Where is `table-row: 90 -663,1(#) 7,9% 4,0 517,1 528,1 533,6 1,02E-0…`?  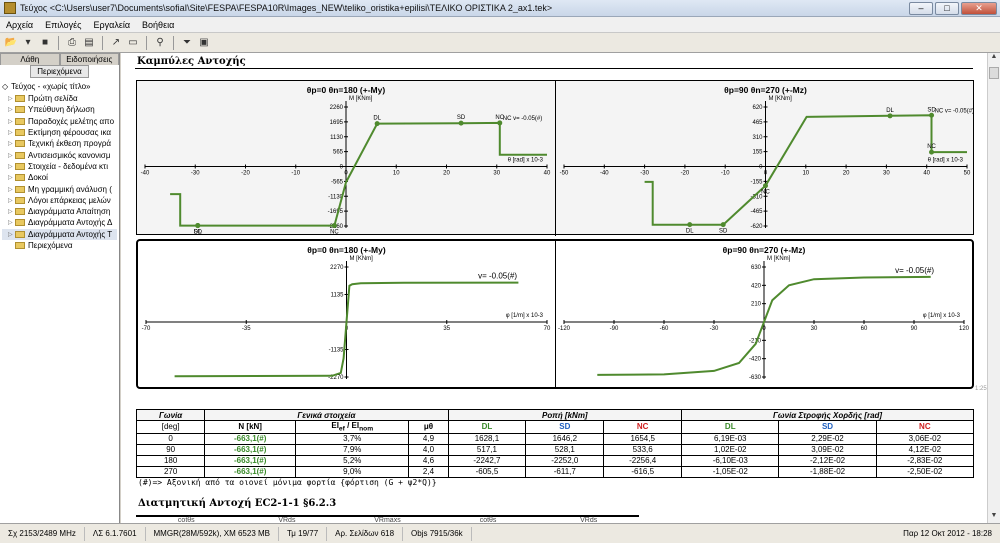
table-row: 90 -663,1(#) 7,9% 4,0 517,1 528,1 533,6 1,02E-0… is located at coordinates (555, 449).